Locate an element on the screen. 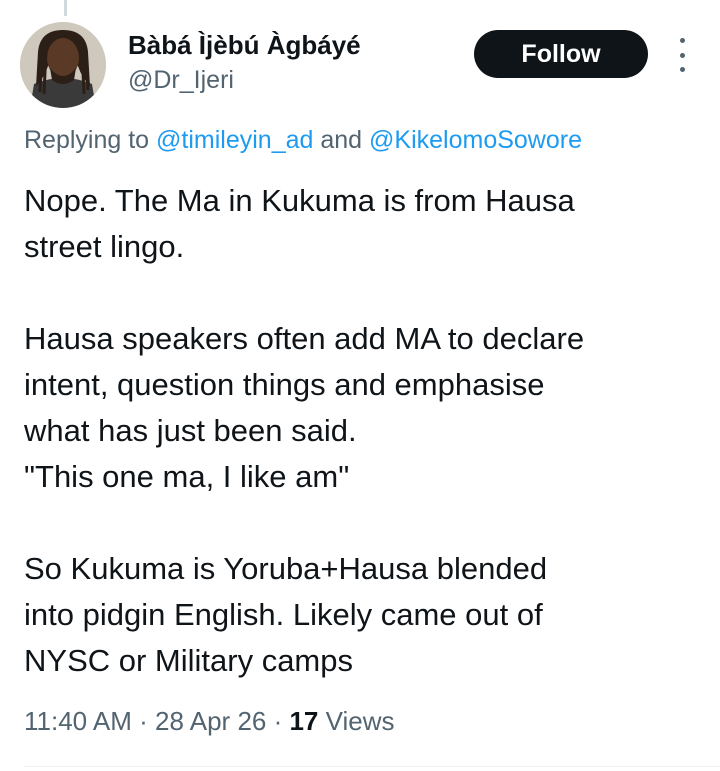 Image resolution: width=720 pixels, height=771 pixels. tweet-meta: 11:40 AM · 28 Apr 26 · 17 Views is located at coordinates (209, 721).